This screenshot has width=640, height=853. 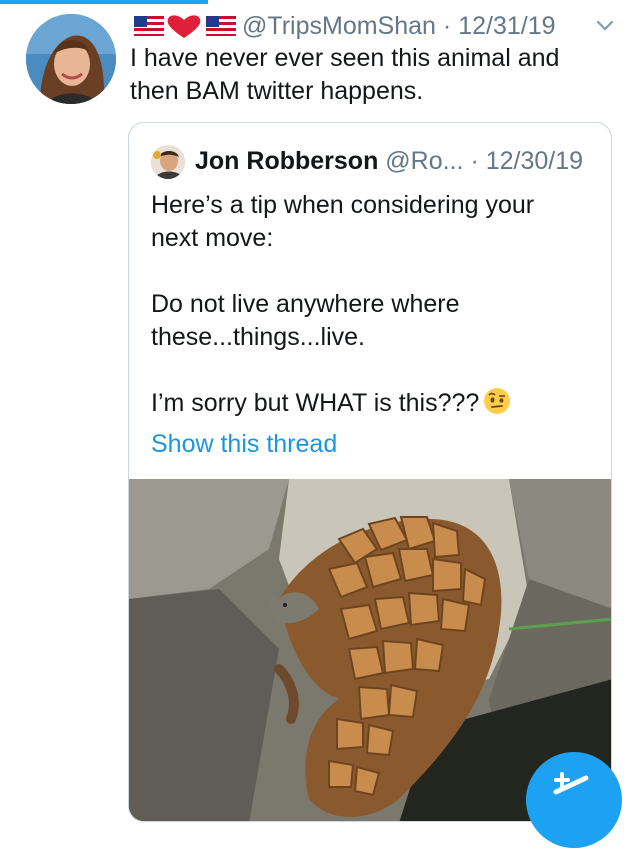 I want to click on quoted-text-line-with-emoji: I’m sorry but WHAT is this???, so click(x=371, y=403).